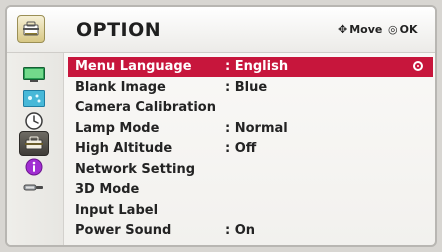 Image resolution: width=442 pixels, height=252 pixels. I want to click on menu-item-label: Camera Calibration, so click(145, 107).